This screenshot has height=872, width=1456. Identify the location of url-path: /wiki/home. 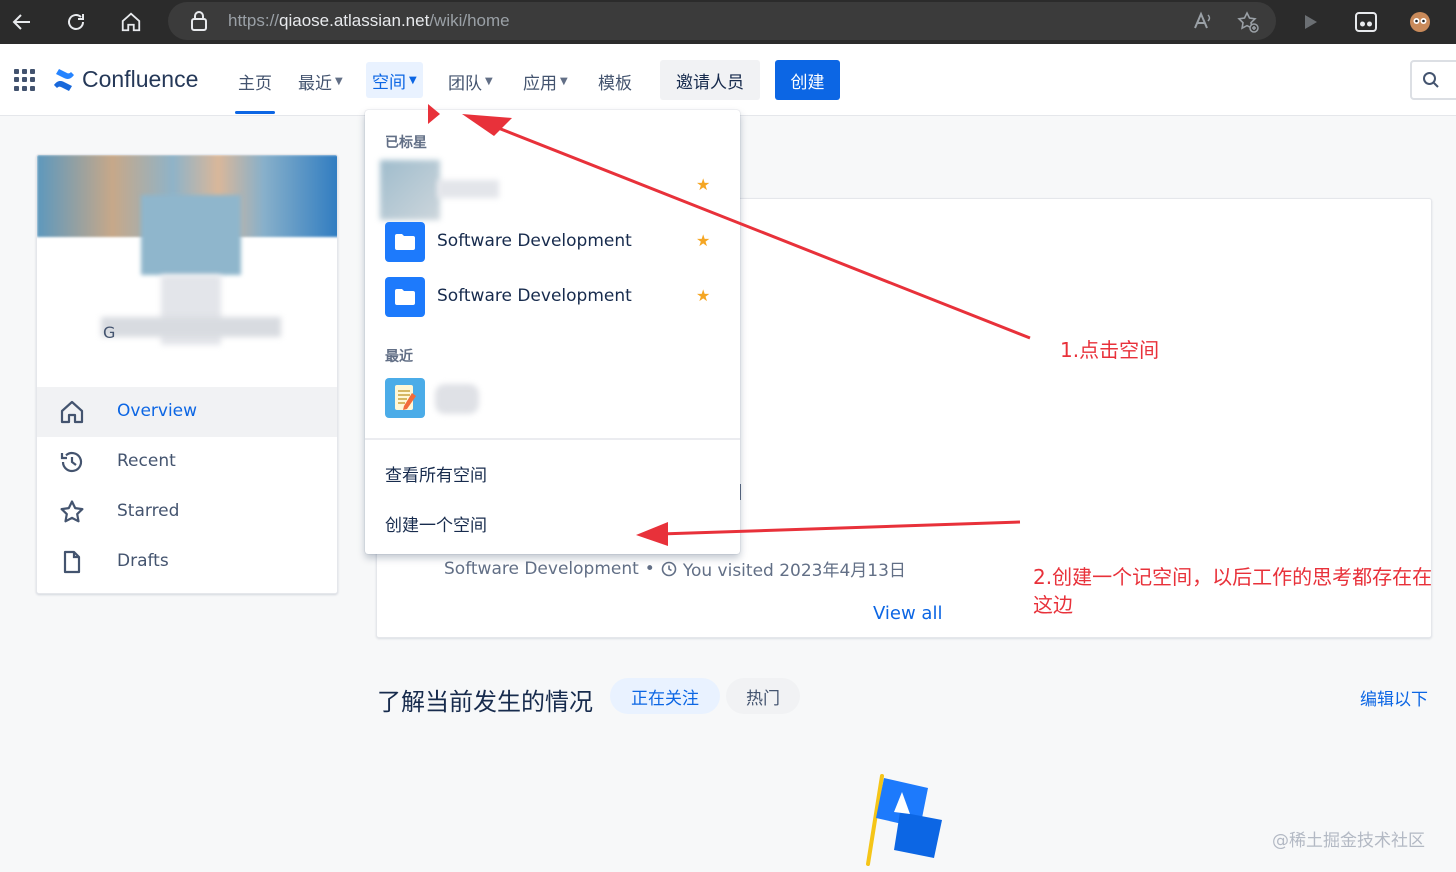
(469, 20).